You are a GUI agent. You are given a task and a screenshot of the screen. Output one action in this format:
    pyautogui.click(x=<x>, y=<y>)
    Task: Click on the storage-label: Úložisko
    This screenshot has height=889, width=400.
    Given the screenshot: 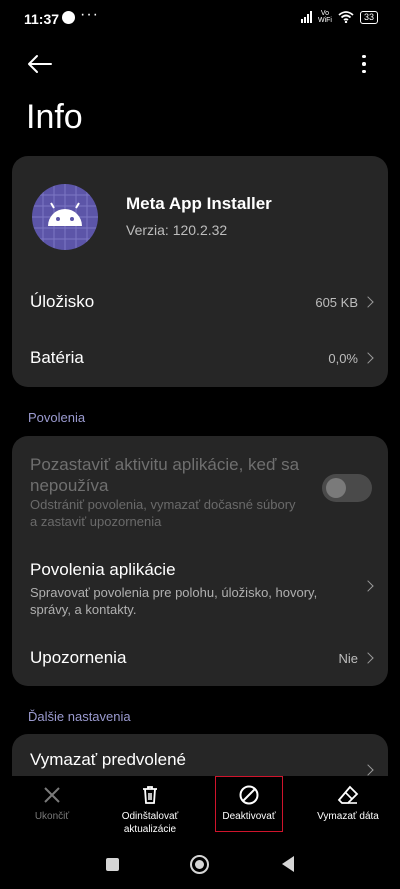 What is the action you would take?
    pyautogui.click(x=62, y=301)
    